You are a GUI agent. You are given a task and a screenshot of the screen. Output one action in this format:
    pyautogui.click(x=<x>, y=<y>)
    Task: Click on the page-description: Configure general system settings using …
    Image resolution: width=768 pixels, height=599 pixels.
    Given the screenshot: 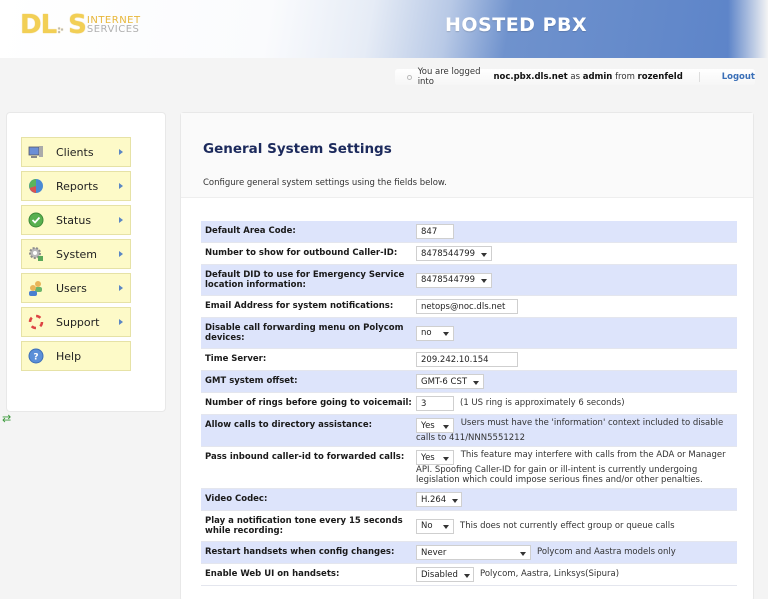 What is the action you would take?
    pyautogui.click(x=325, y=183)
    